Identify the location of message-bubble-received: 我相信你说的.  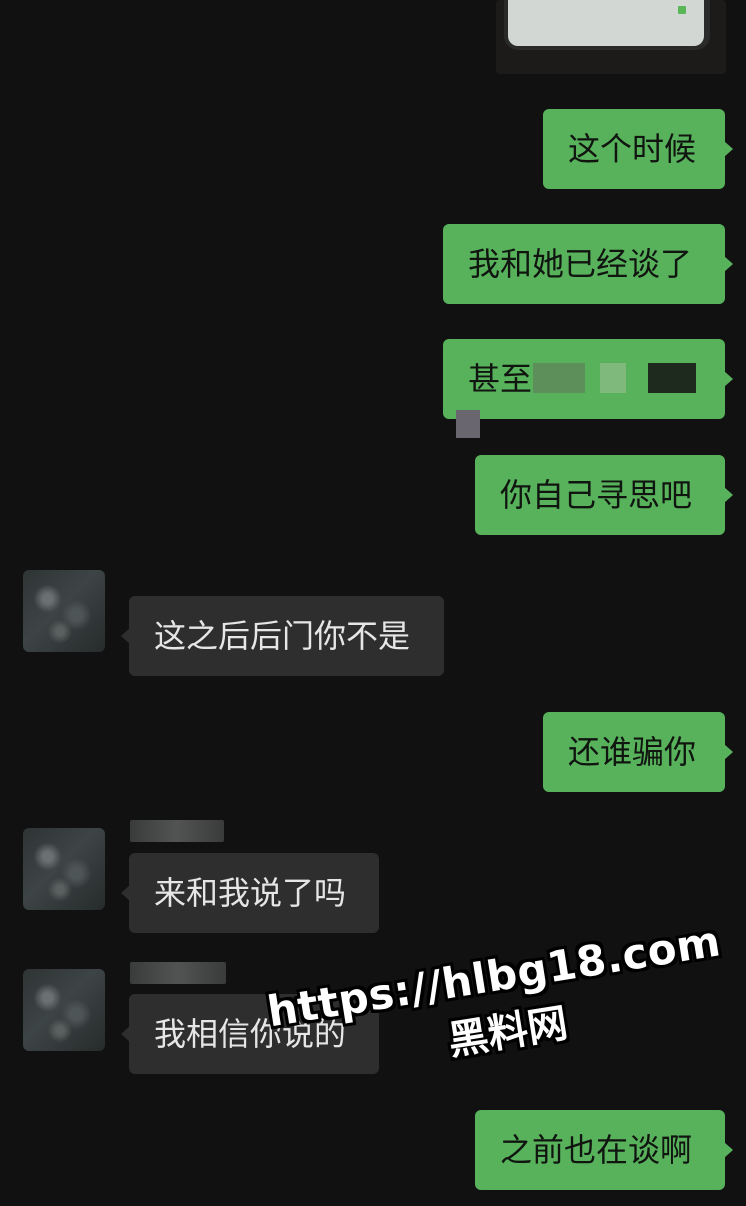
(250, 1034).